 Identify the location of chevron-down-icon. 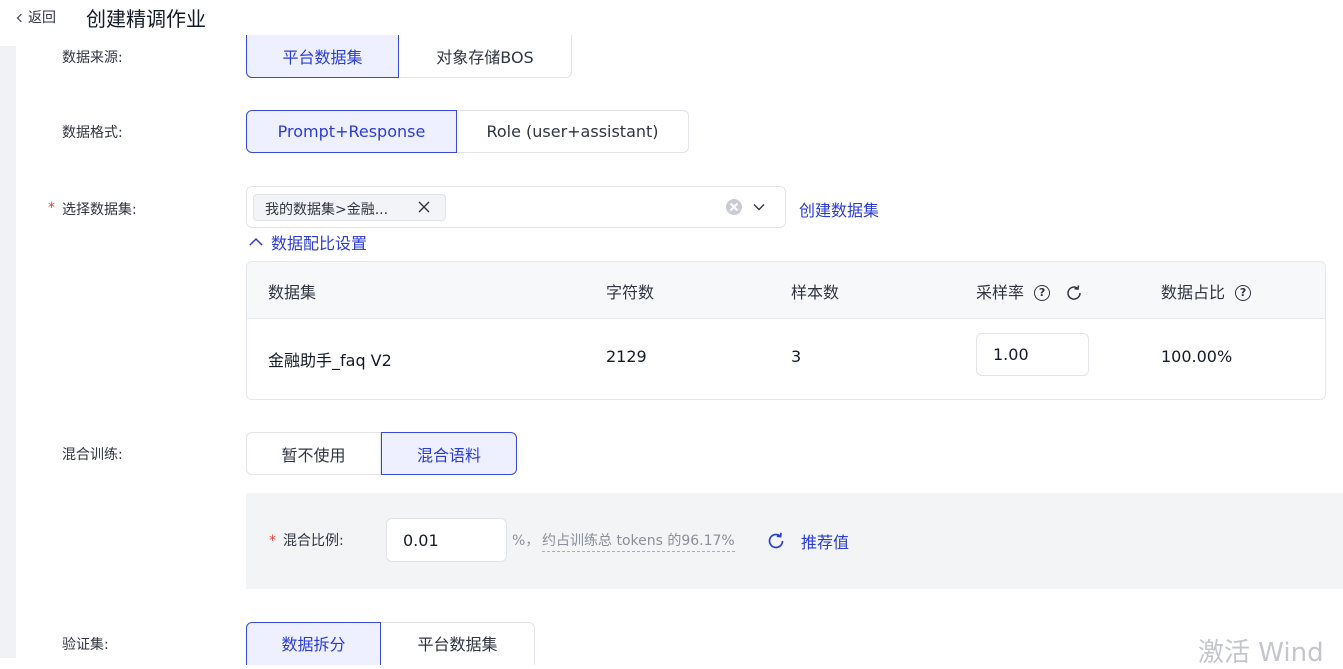
(759, 207).